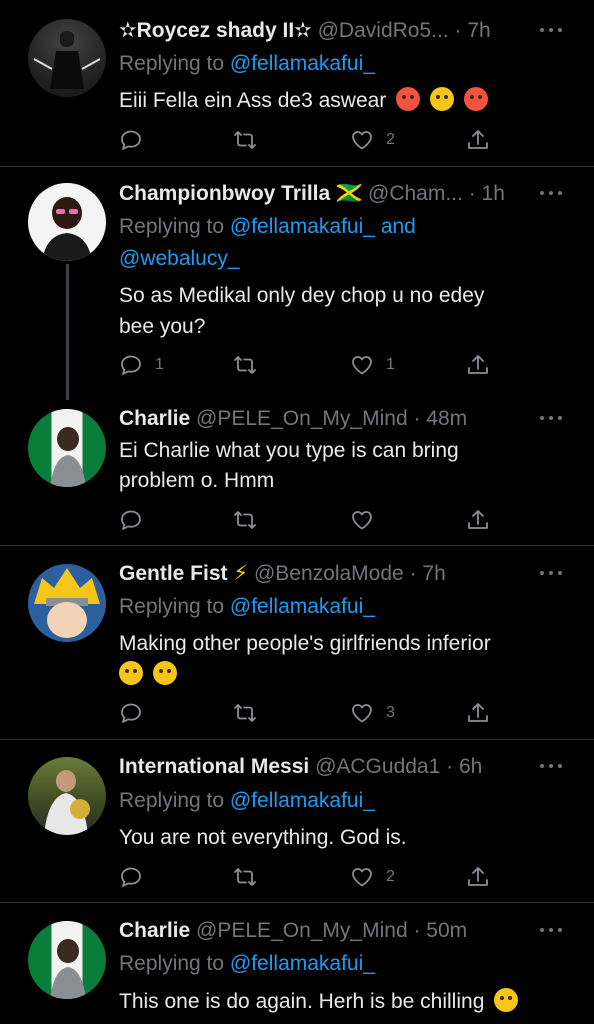 The height and width of the screenshot is (1024, 594). Describe the element at coordinates (377, 766) in the screenshot. I see `handle: @ACGudda1` at that location.